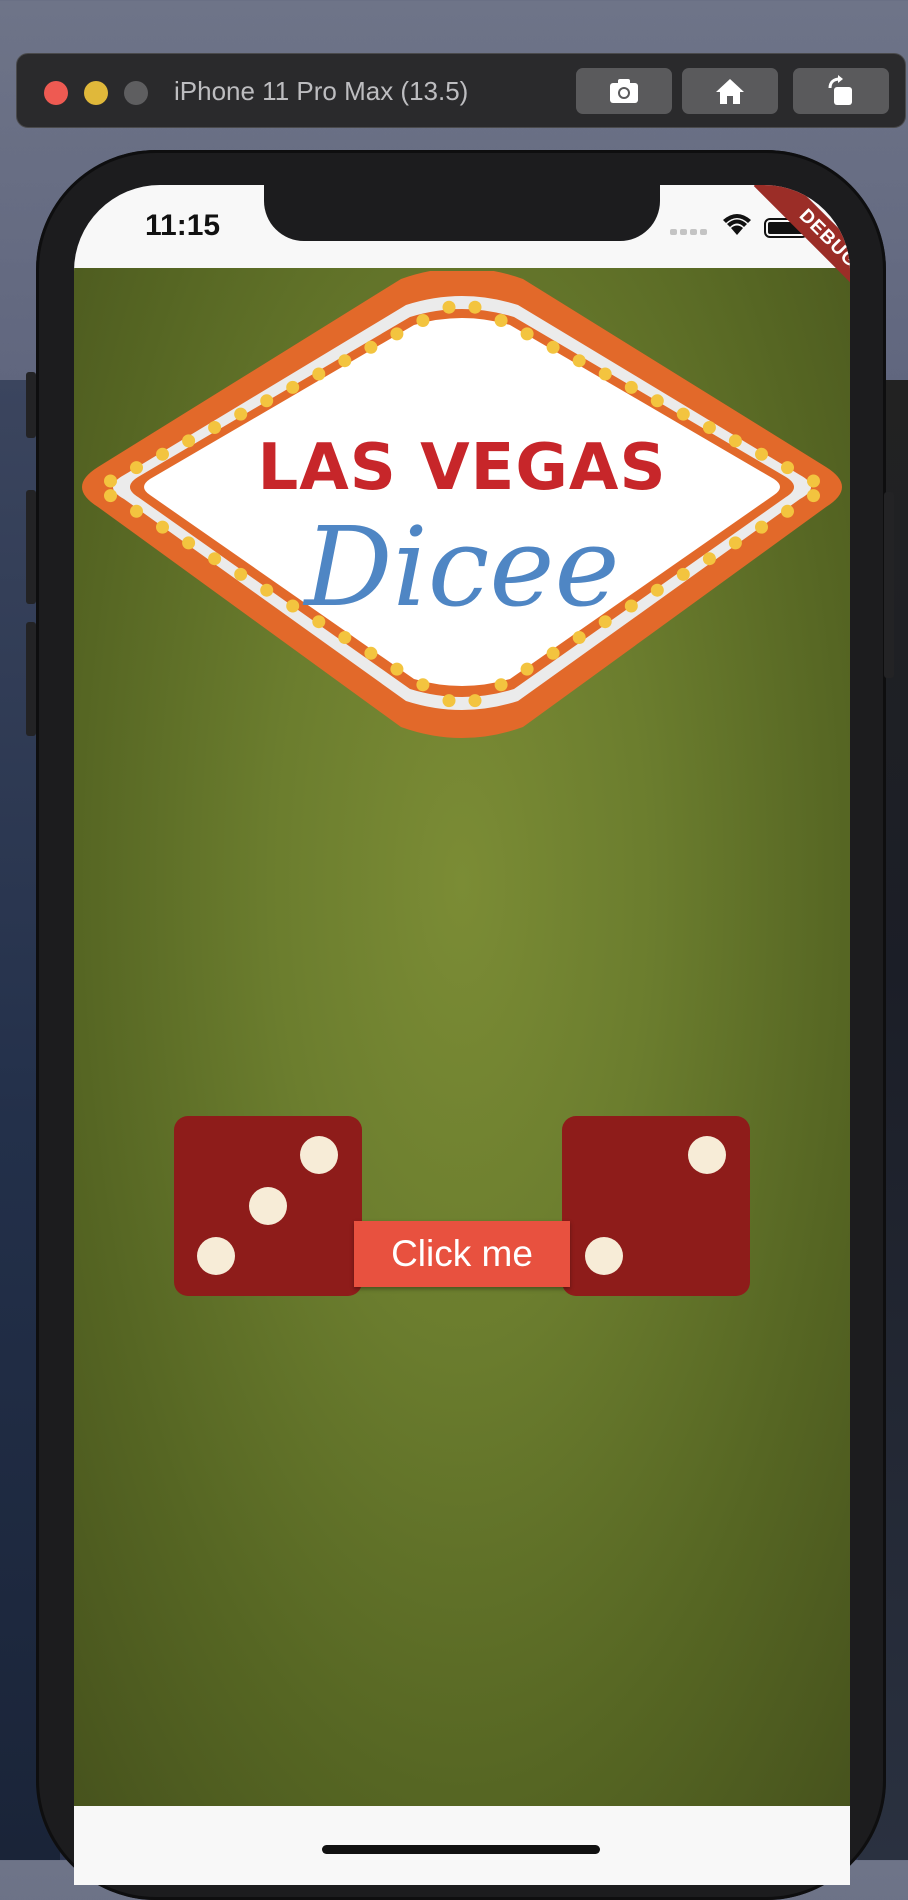 The width and height of the screenshot is (908, 1900). I want to click on cellular-signal-icon, so click(689, 232).